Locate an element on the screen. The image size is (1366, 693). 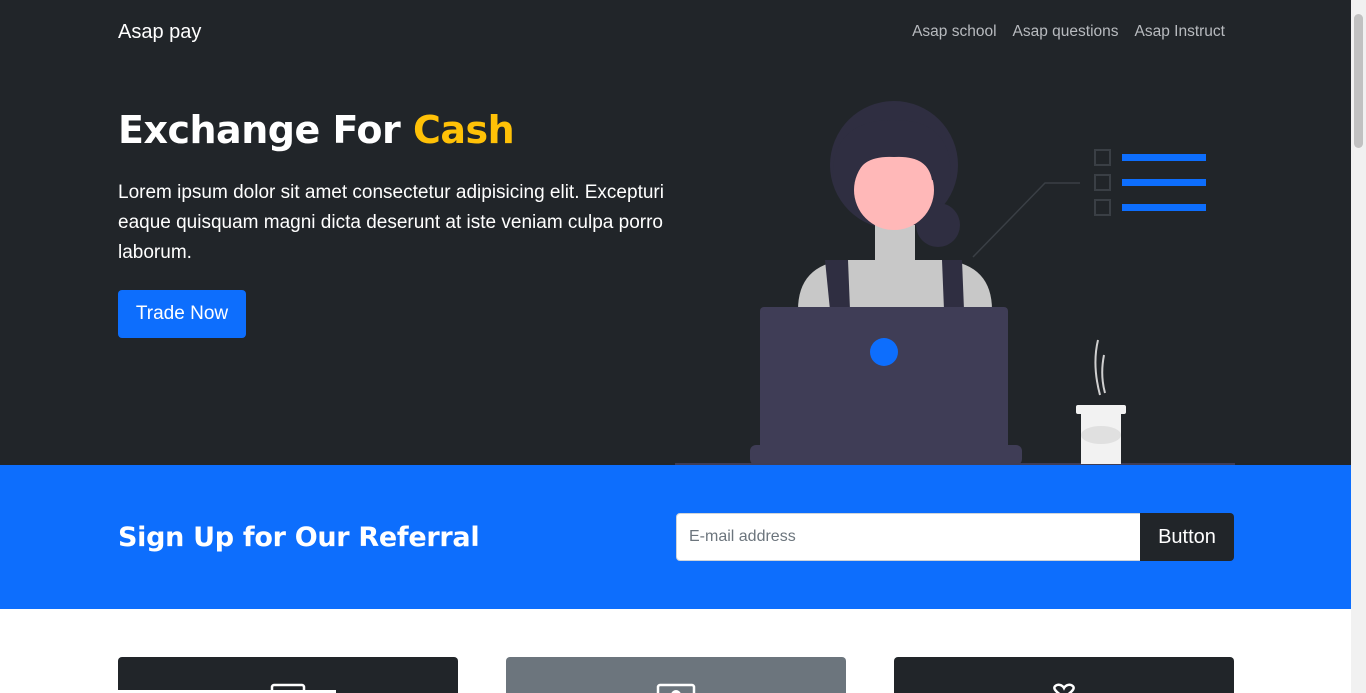
trade-now-button: Trade Now is located at coordinates (182, 314).